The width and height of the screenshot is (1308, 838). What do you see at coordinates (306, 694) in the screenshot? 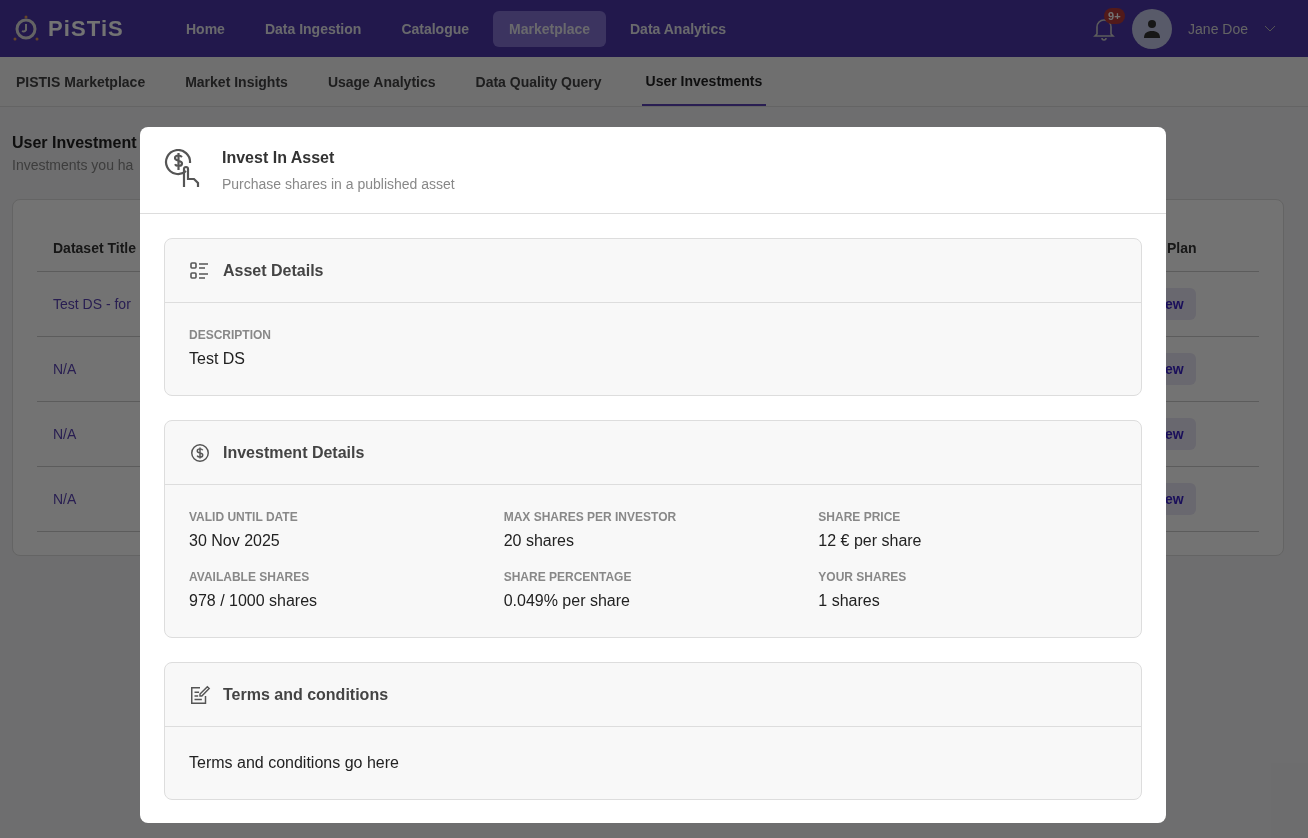
I see `section-title: Terms and conditions` at bounding box center [306, 694].